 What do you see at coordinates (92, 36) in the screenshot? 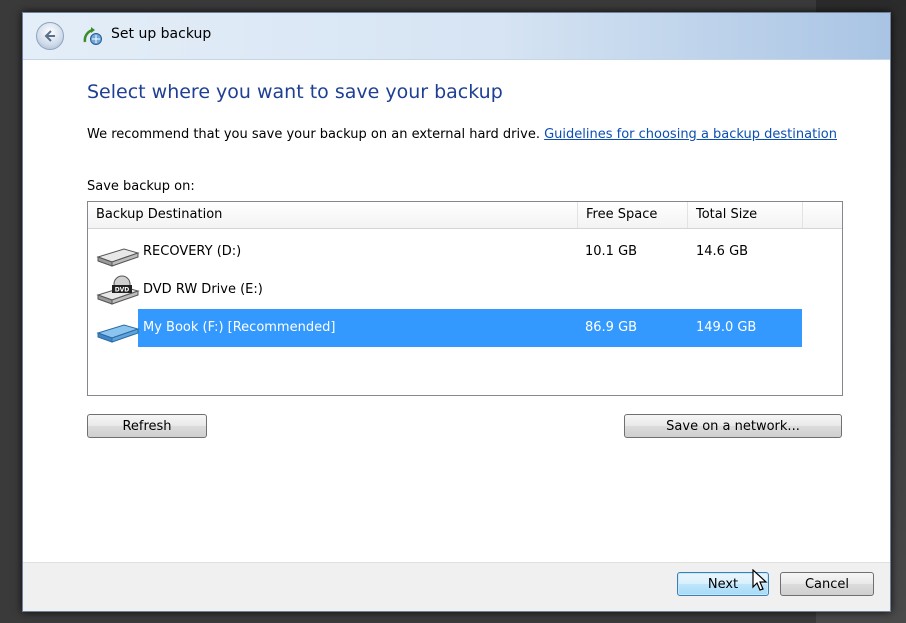
I see `backup-icon` at bounding box center [92, 36].